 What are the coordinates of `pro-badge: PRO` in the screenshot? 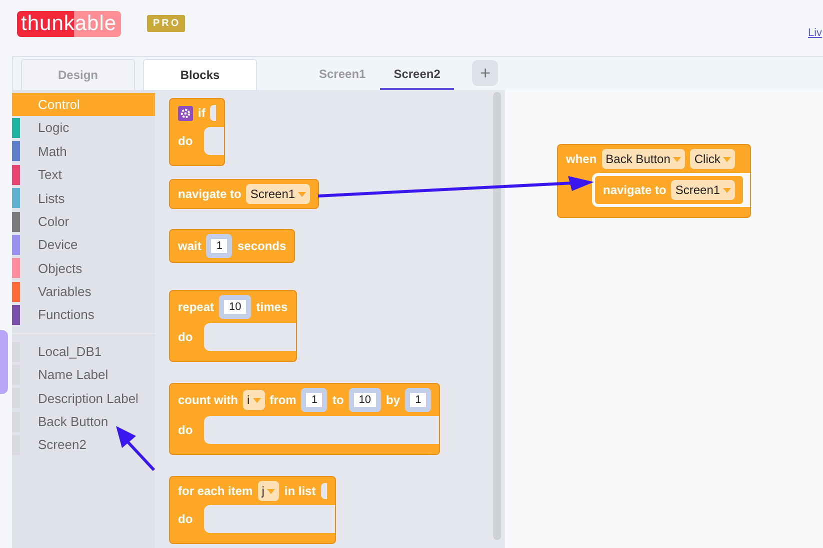 It's located at (166, 23).